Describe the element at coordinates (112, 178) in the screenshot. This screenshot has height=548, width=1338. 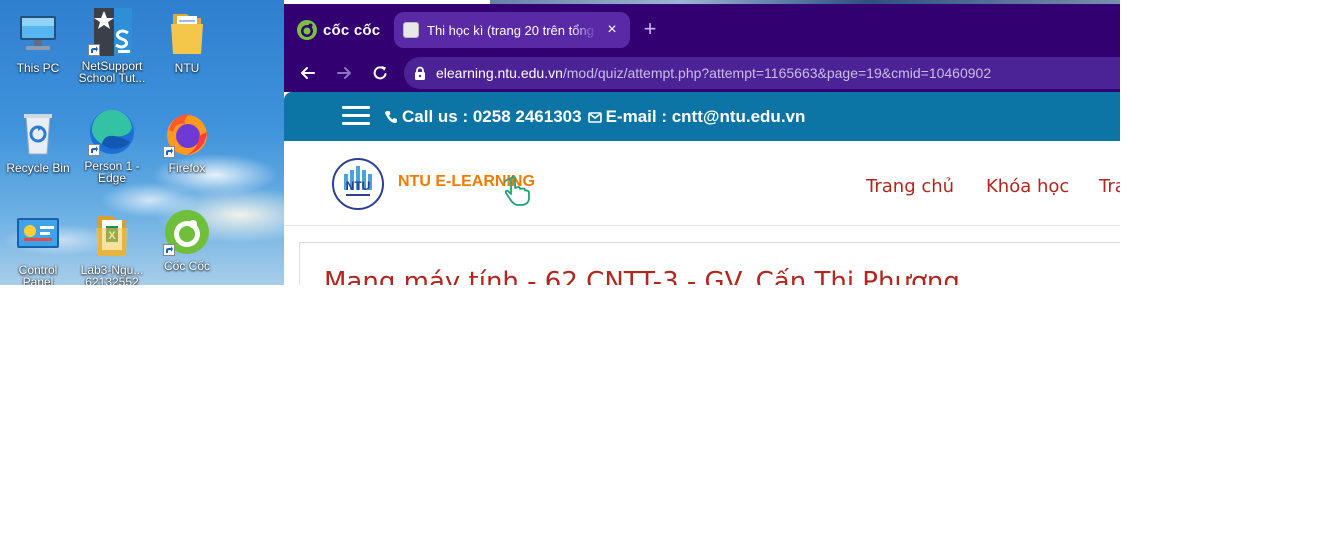
I see `desktop-icon-label-line2: Edge` at that location.